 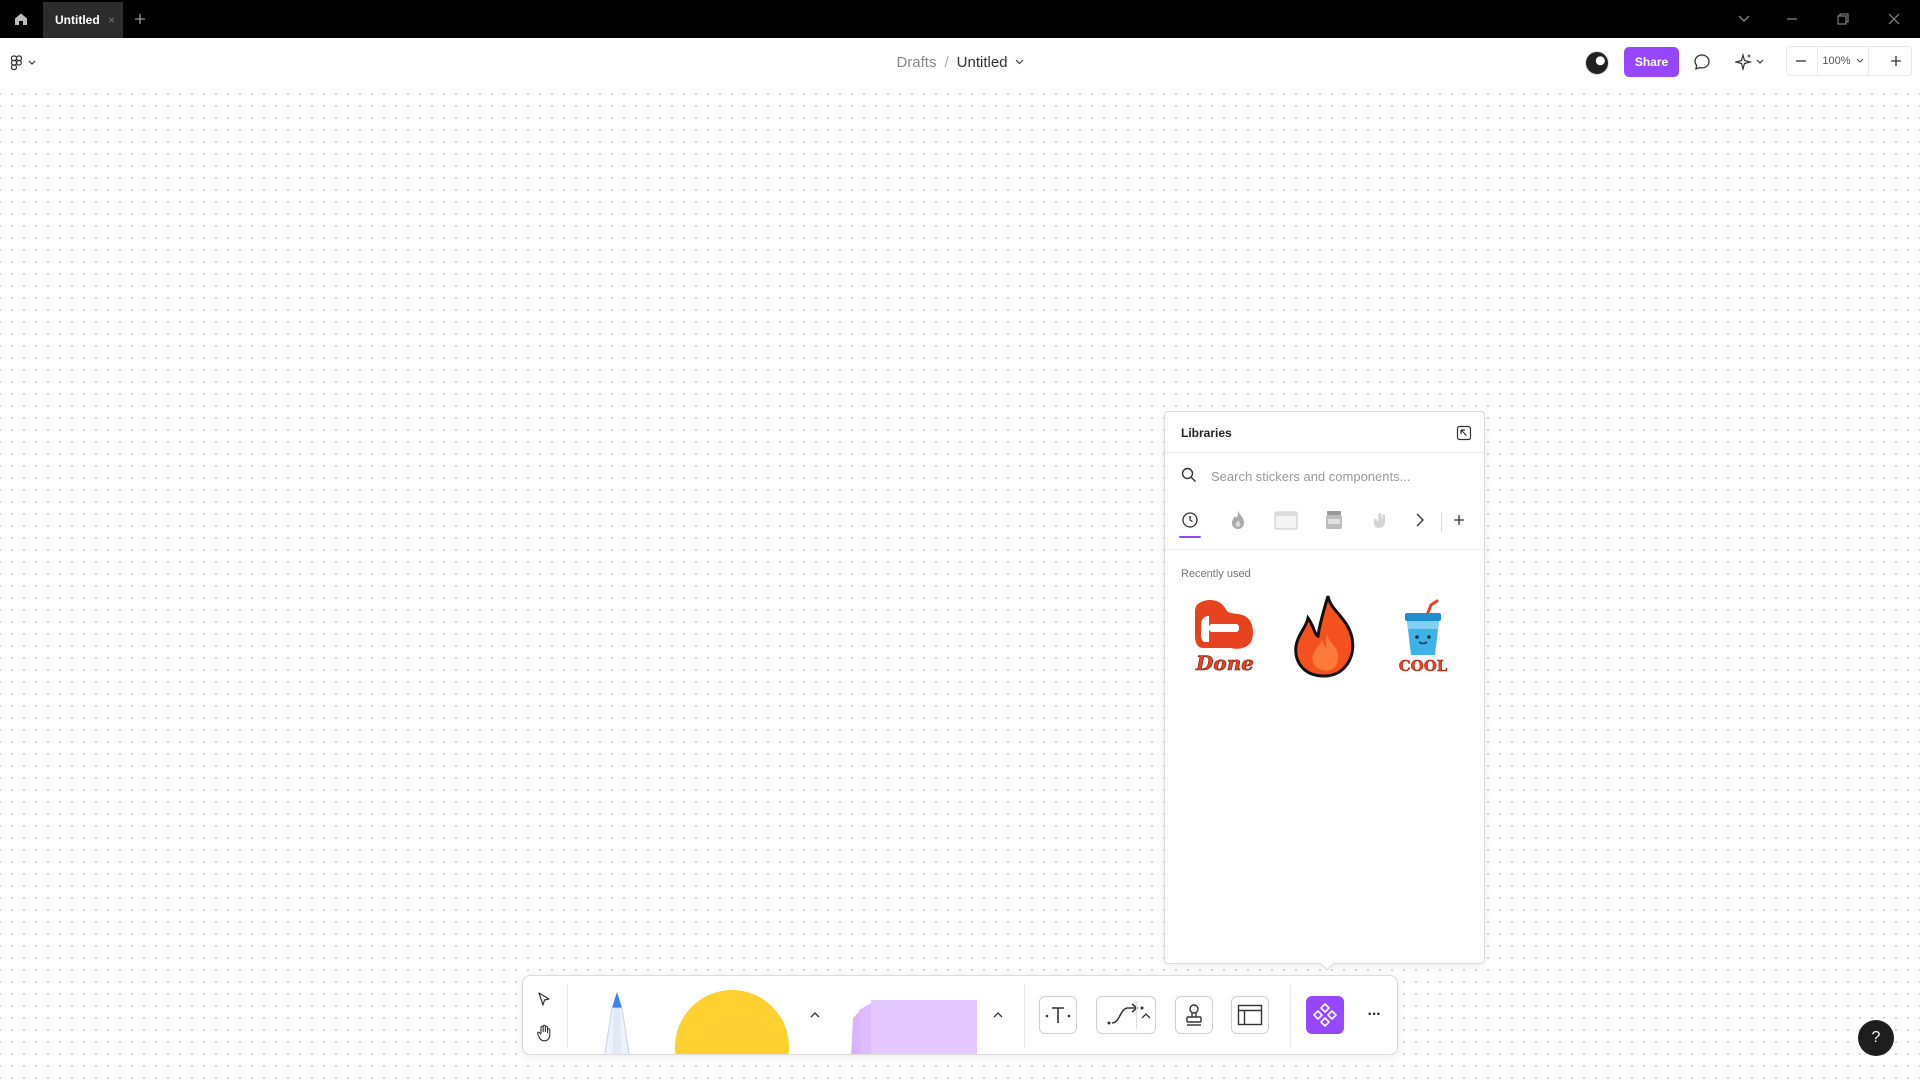 What do you see at coordinates (1225, 637) in the screenshot?
I see `done-sticker: Done` at bounding box center [1225, 637].